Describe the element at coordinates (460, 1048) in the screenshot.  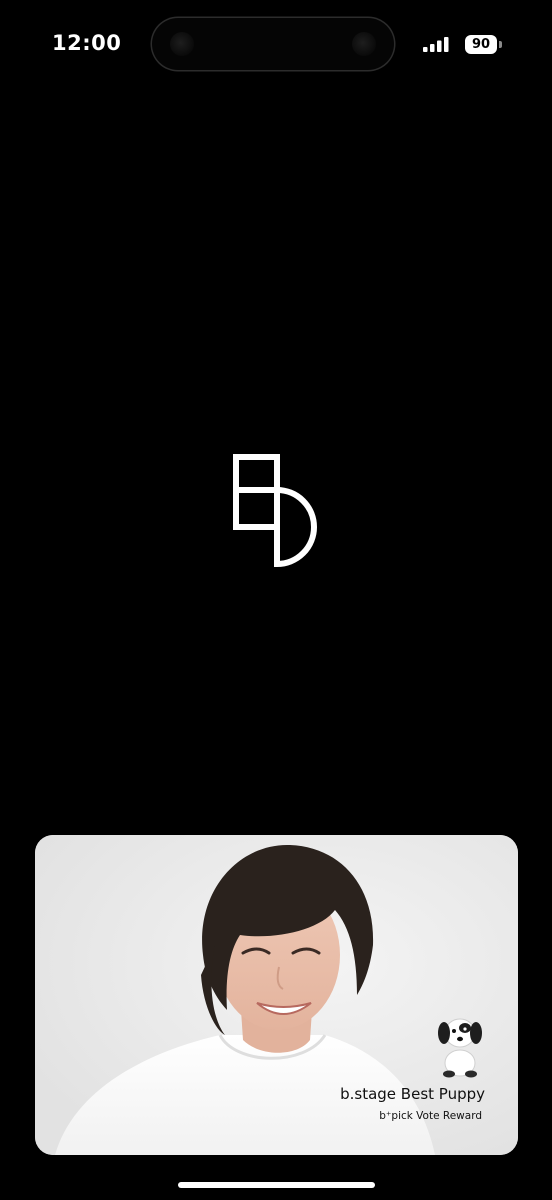
I see `puppy-icon` at that location.